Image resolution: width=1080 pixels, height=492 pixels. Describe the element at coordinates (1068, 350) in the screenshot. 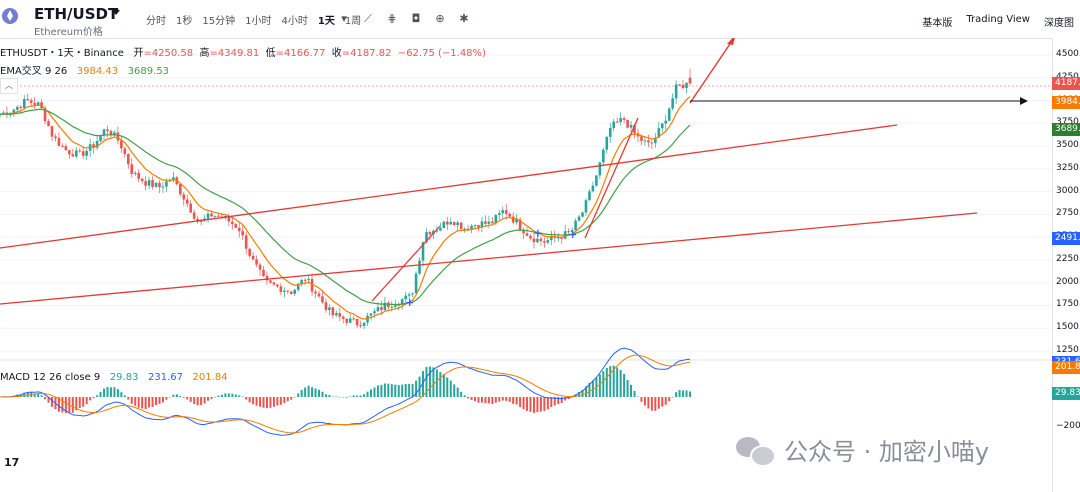

I see `price-tick: 1250.00` at that location.